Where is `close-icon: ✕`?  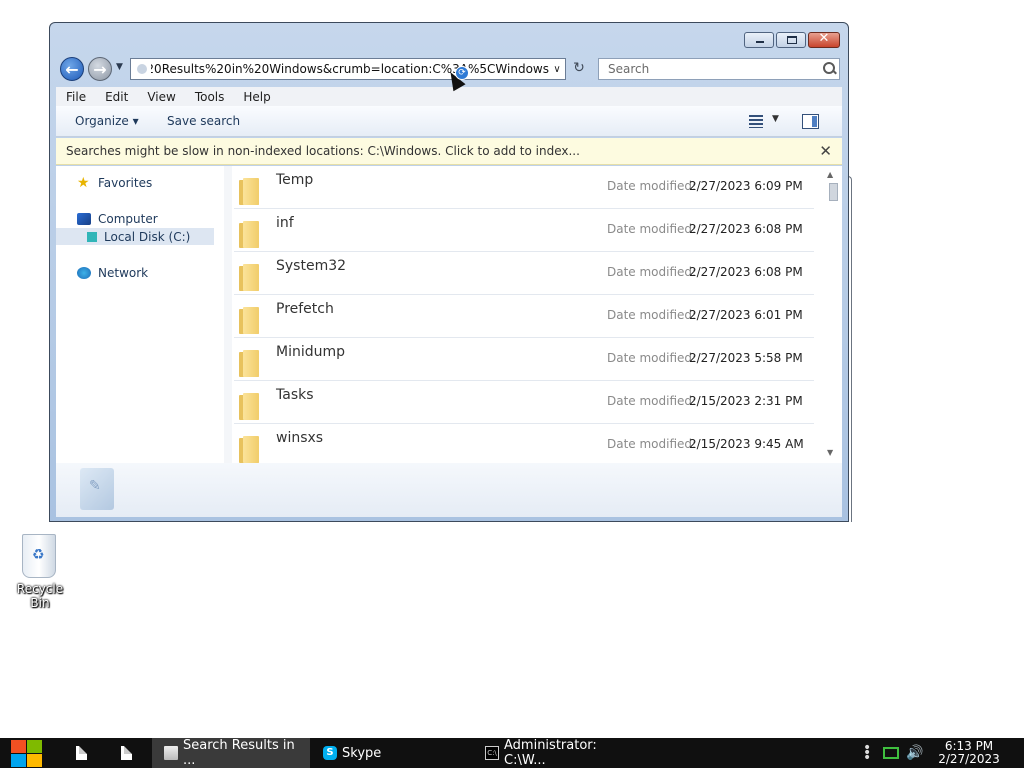
close-icon: ✕ is located at coordinates (824, 38).